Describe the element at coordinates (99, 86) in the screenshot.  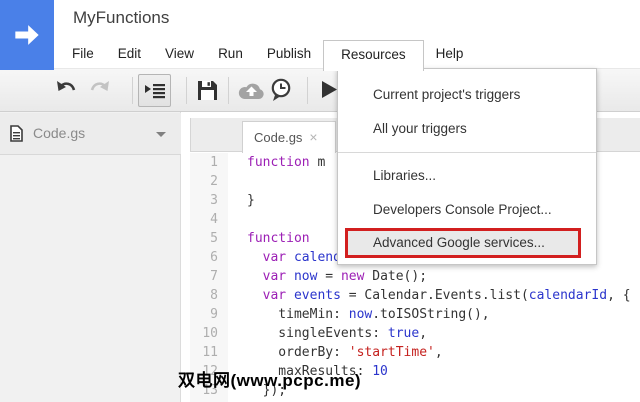
I see `redo-icon` at that location.